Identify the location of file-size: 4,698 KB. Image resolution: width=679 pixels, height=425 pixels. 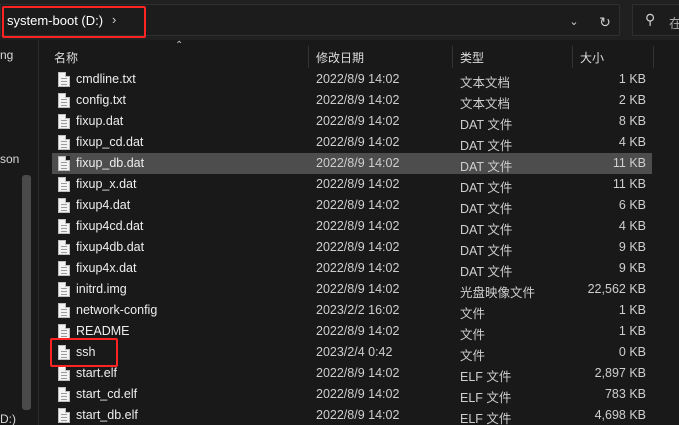
(620, 415).